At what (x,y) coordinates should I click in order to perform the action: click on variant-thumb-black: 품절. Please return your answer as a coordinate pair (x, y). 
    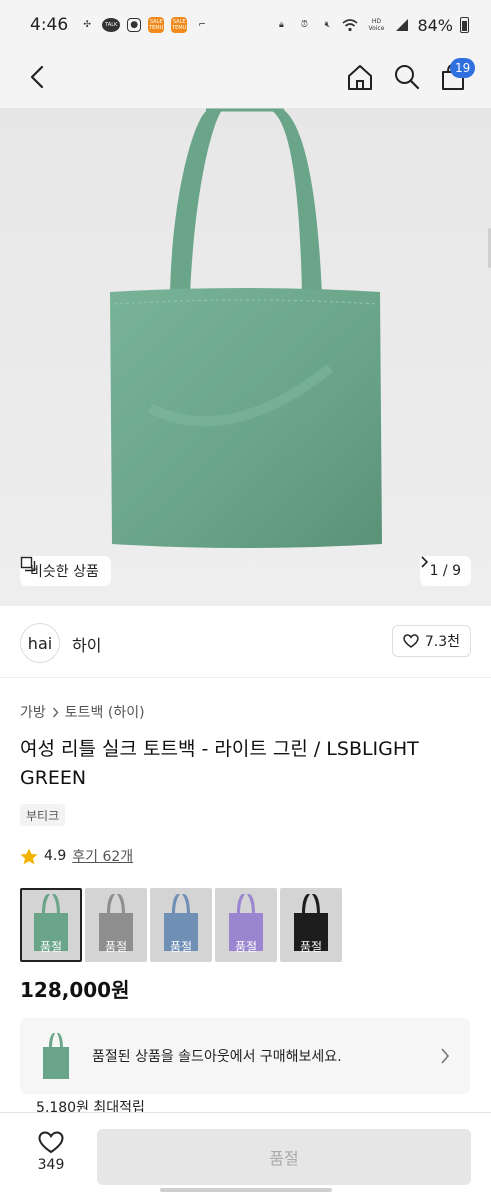
    Looking at the image, I should click on (311, 925).